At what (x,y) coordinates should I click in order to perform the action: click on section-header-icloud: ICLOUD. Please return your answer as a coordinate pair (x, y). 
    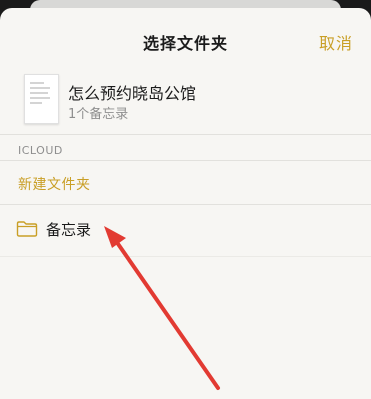
    Looking at the image, I should click on (40, 150).